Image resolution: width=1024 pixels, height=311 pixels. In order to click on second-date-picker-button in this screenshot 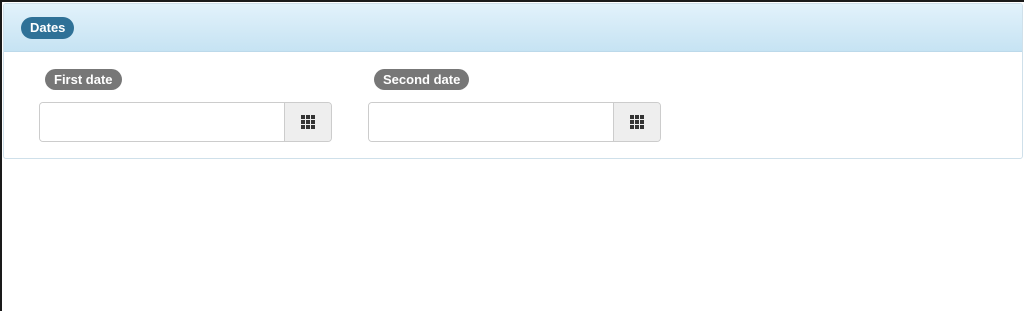, I will do `click(636, 122)`.